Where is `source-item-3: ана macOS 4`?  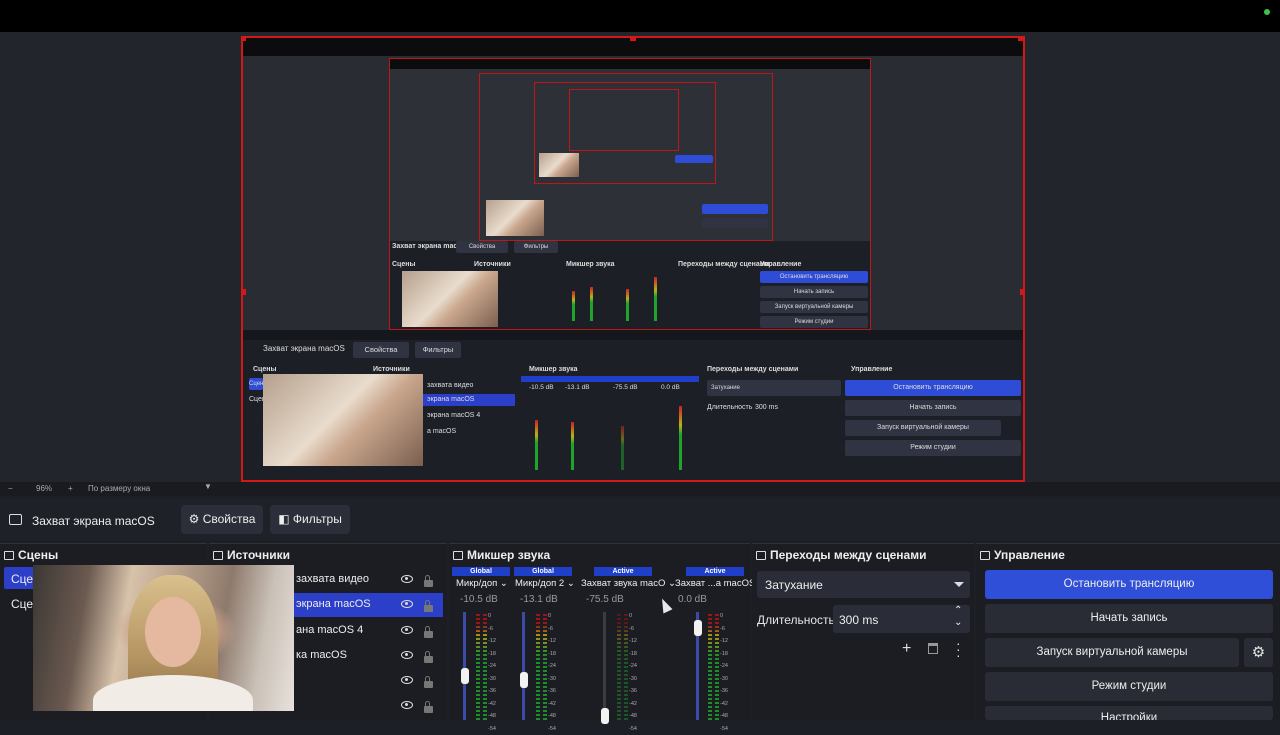 source-item-3: ана macOS 4 is located at coordinates (329, 630).